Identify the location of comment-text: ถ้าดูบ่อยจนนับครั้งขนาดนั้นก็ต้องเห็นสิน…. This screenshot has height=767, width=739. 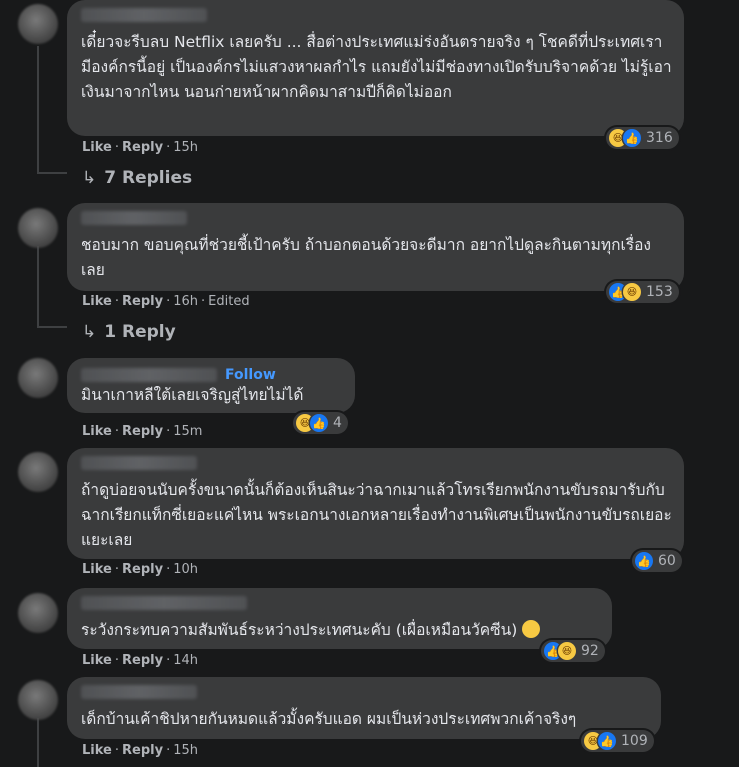
(376, 515).